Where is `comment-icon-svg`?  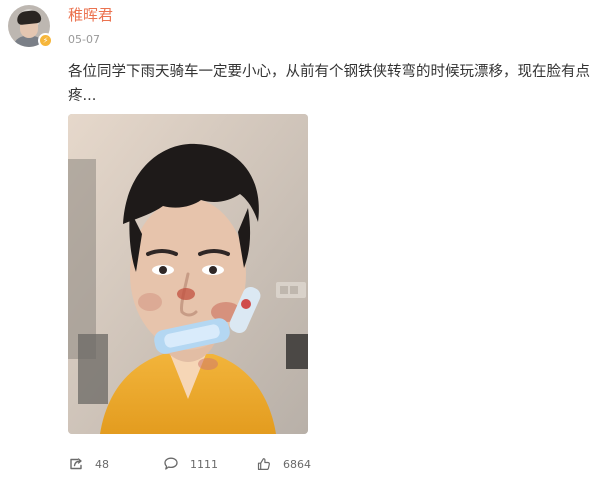
comment-icon-svg is located at coordinates (171, 463).